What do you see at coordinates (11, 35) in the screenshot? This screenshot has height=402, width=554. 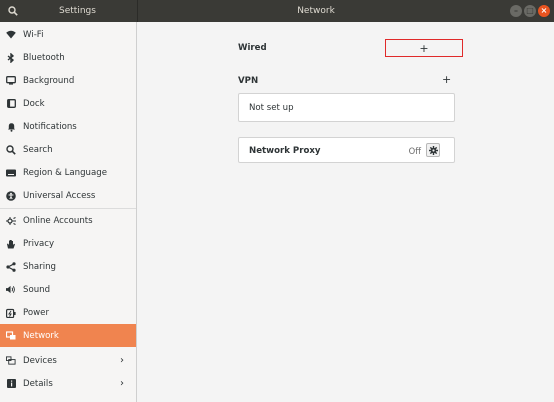 I see `wifi-icon` at bounding box center [11, 35].